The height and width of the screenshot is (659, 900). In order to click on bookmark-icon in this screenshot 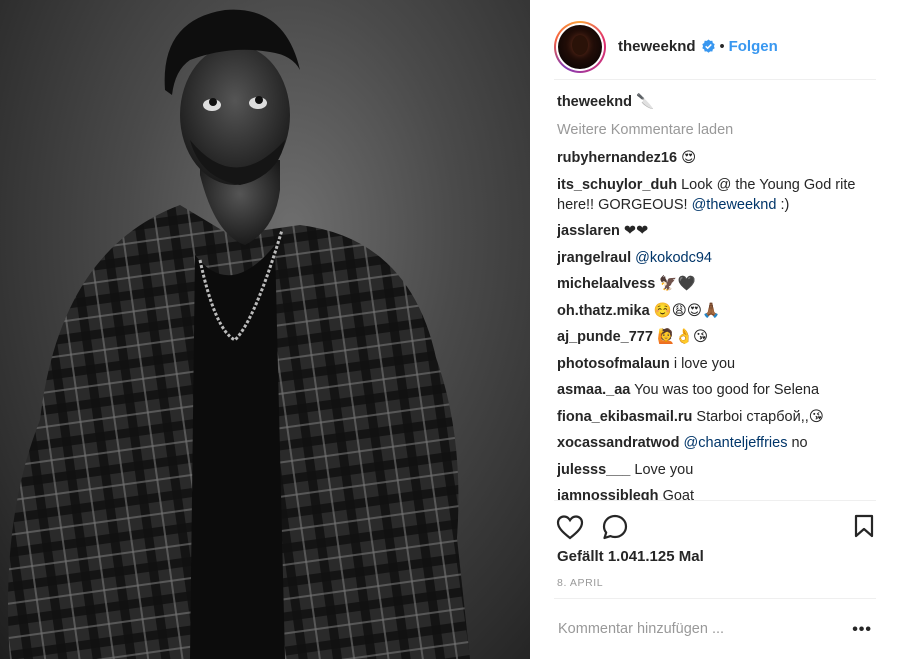, I will do `click(864, 526)`.